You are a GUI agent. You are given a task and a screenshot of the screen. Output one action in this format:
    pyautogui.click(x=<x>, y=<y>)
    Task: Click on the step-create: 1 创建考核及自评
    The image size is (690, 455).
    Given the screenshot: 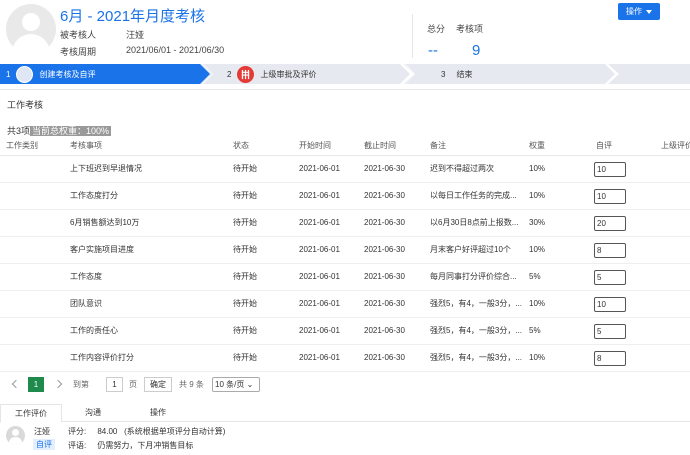 What is the action you would take?
    pyautogui.click(x=105, y=74)
    